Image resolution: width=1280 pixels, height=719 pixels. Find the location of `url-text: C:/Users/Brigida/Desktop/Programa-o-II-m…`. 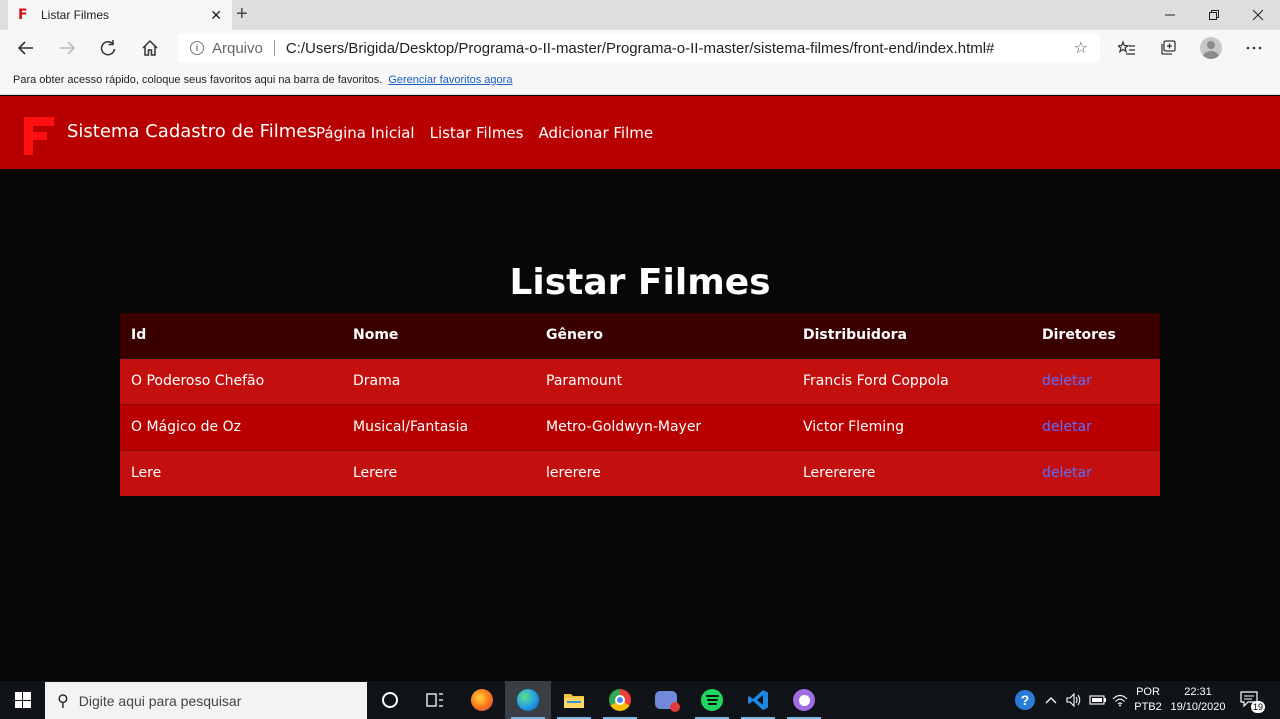

url-text: C:/Users/Brigida/Desktop/Programa-o-II-m… is located at coordinates (680, 48).